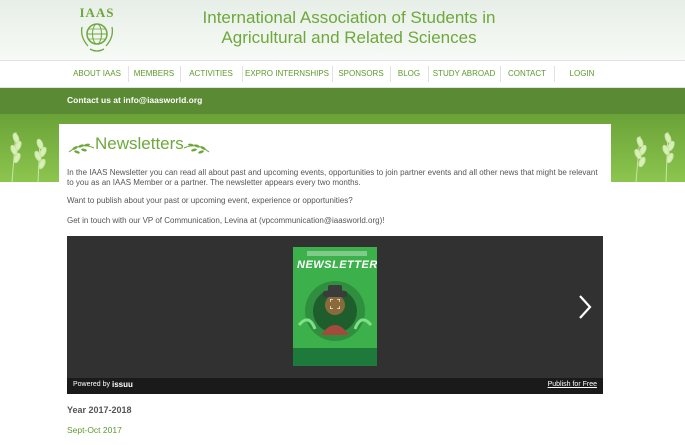 This screenshot has height=445, width=685. Describe the element at coordinates (287, 74) in the screenshot. I see `nav-expro-internships: ExPro Internships` at that location.